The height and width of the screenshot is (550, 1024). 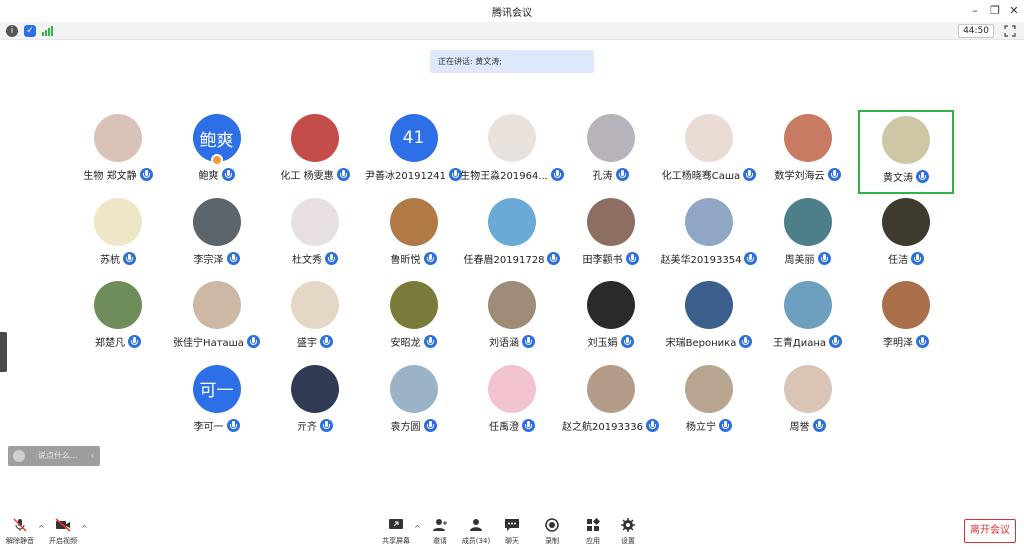 I want to click on settings-button: 设置, so click(x=628, y=532).